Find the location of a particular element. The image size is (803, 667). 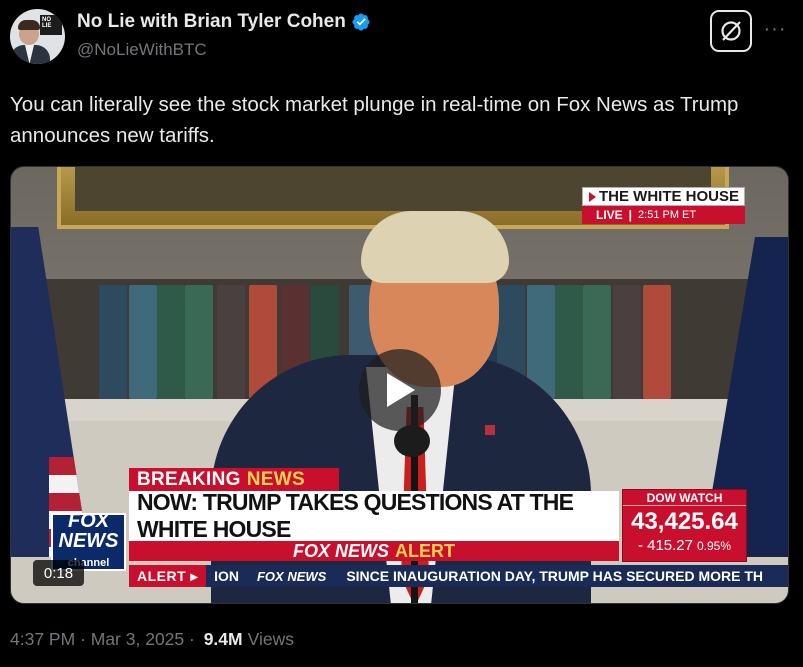

play-triangle-icon is located at coordinates (592, 196).